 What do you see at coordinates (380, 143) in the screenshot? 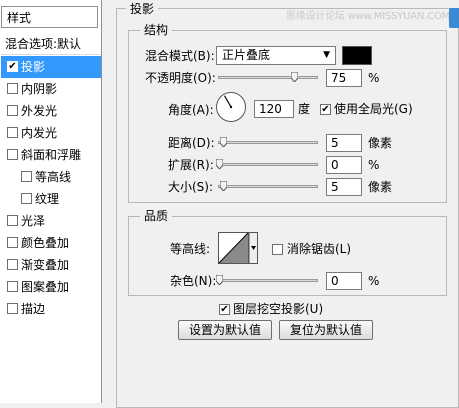
I see `distance-unit: 像素` at bounding box center [380, 143].